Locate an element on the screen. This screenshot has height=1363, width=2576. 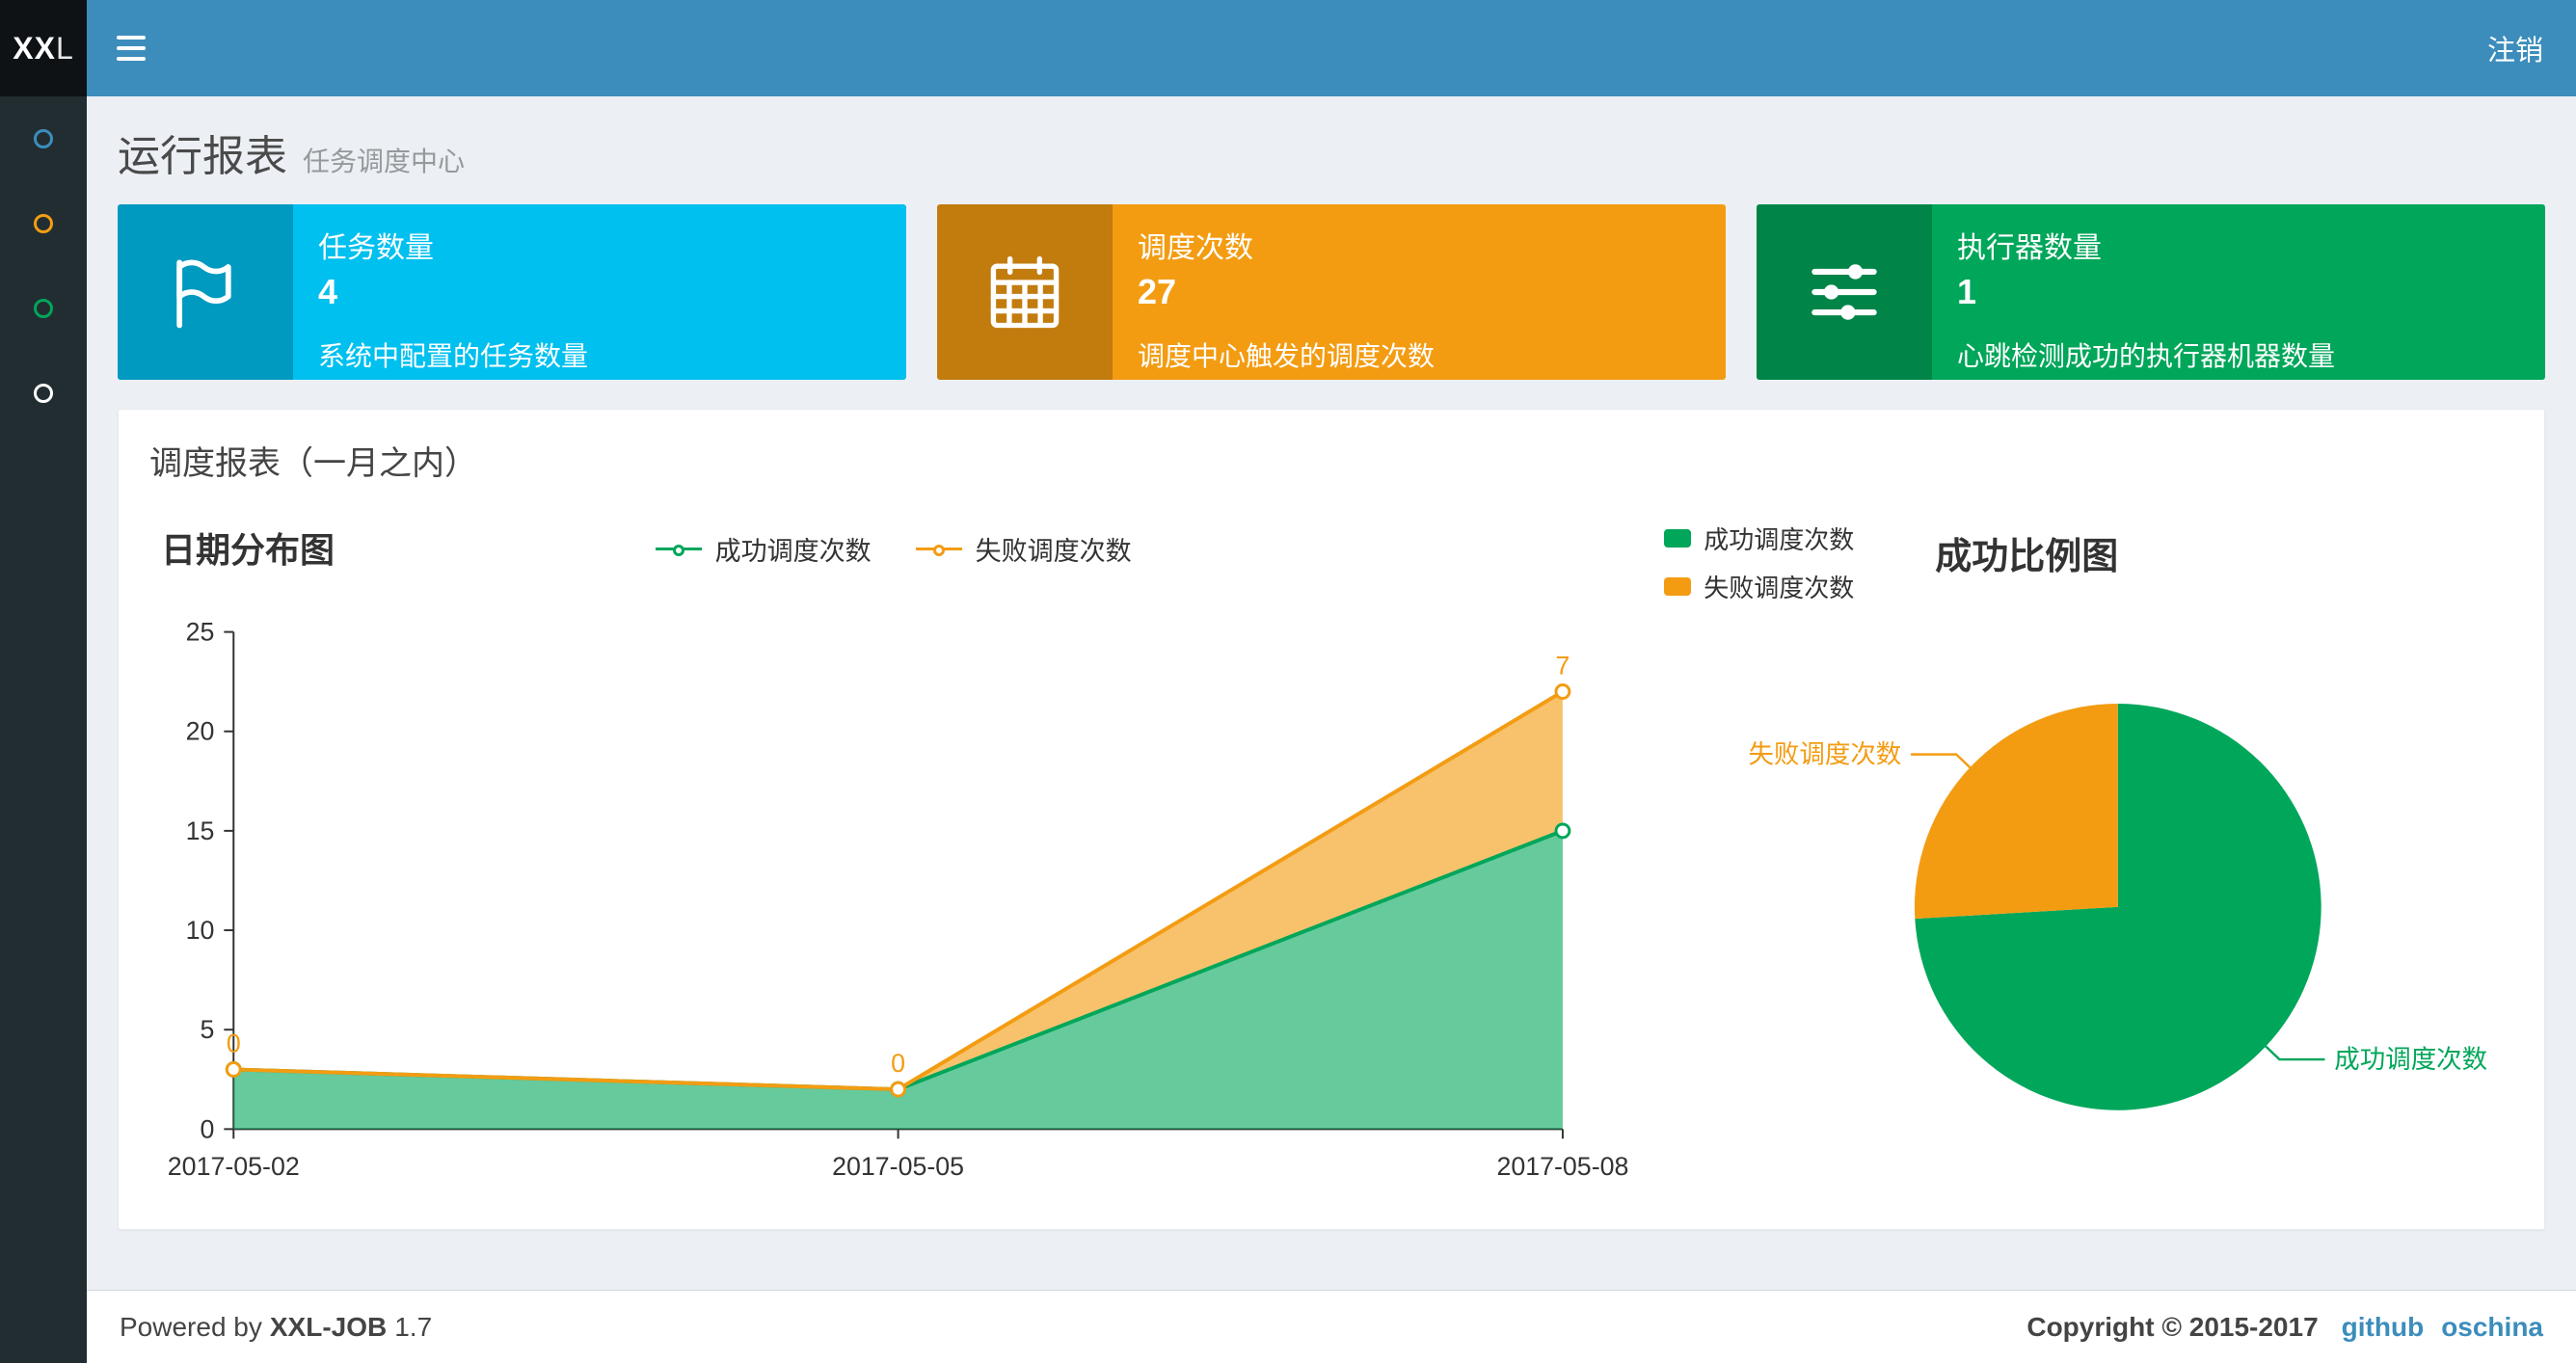
logout-link: 注销 is located at coordinates (2515, 48).